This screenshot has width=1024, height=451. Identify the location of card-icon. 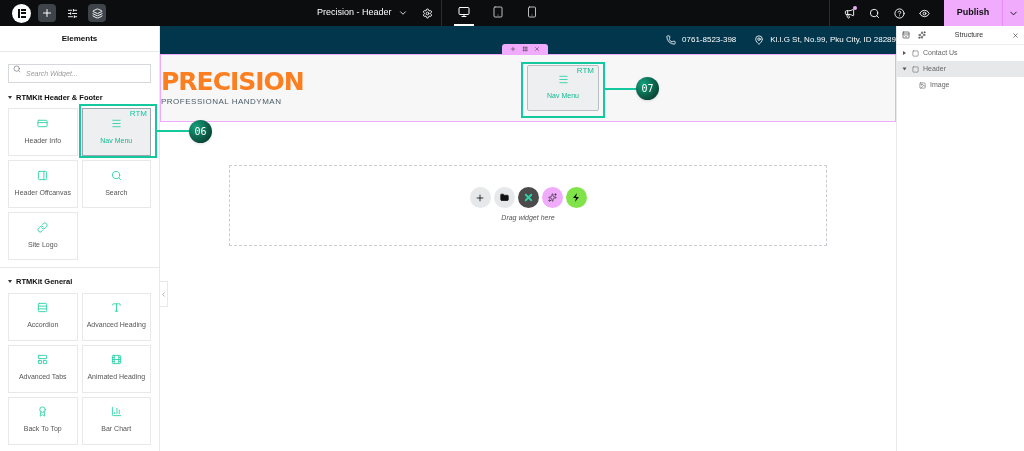
(43, 123).